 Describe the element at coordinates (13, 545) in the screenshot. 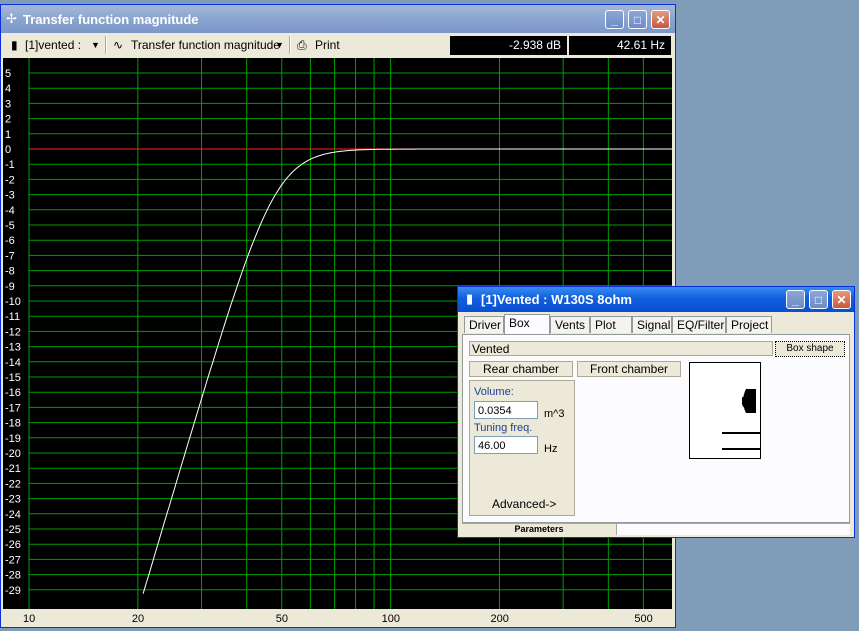

I see `y-tick-label: -26` at that location.